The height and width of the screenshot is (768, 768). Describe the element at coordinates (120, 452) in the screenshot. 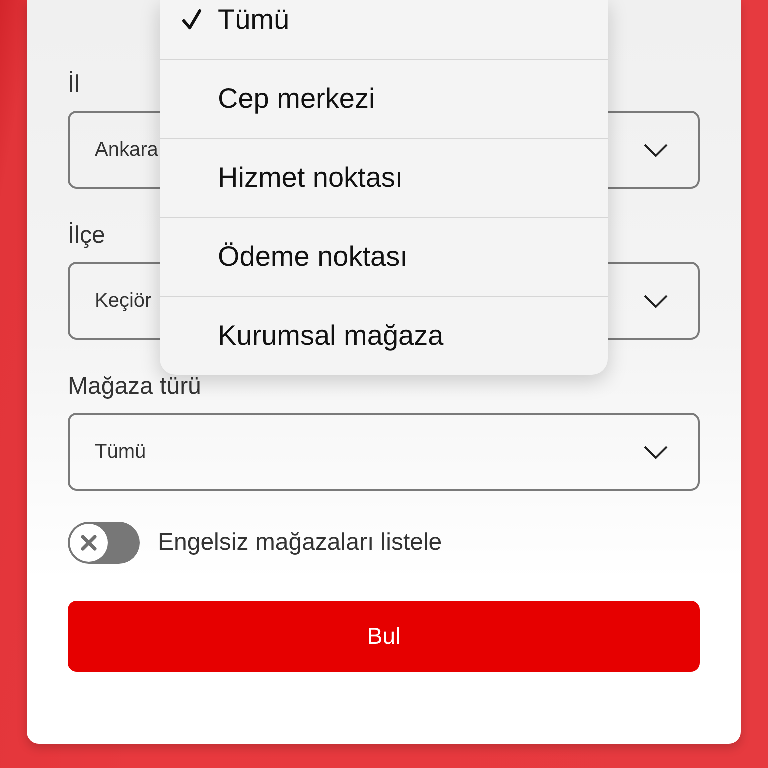

I see `field-value: Tümü` at that location.